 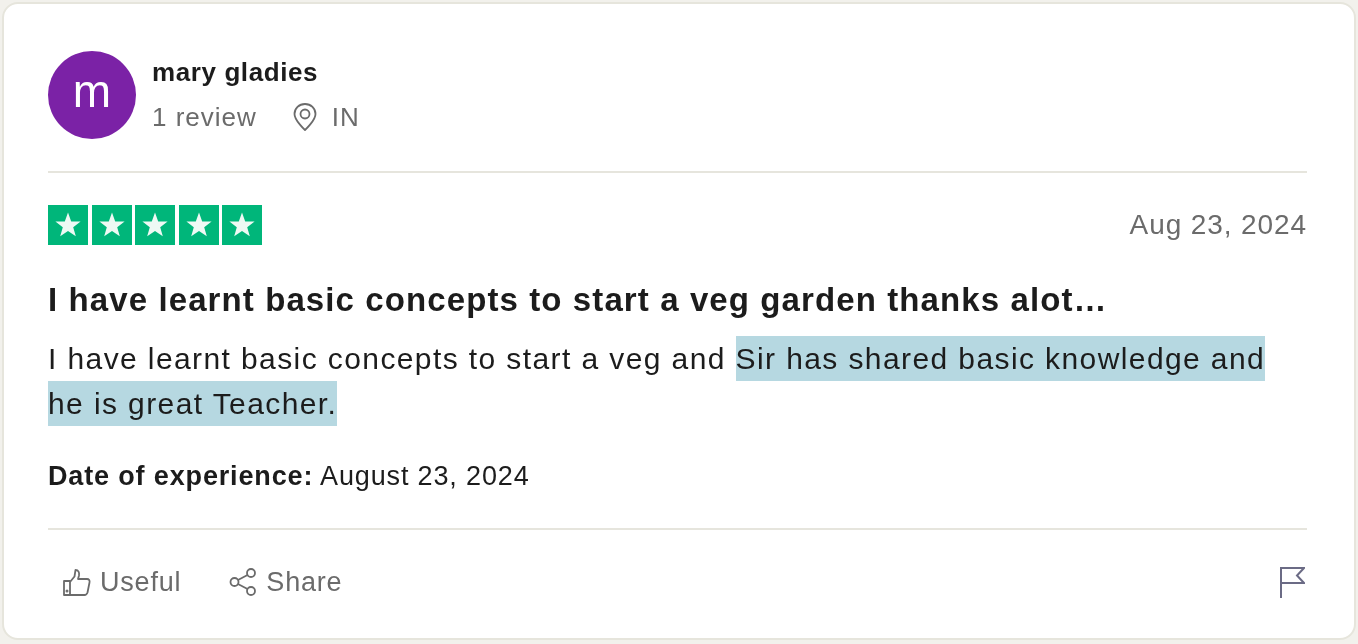 I want to click on share-button: Share, so click(x=286, y=582).